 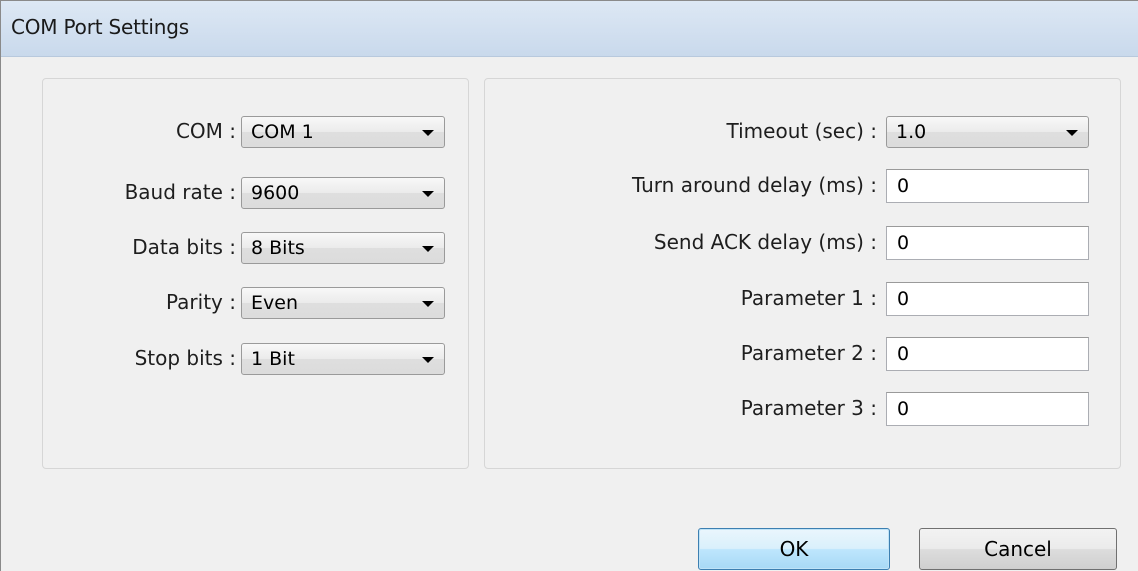 I want to click on send-ack-delay-row: Send ACK delay (ms) : 0, so click(x=802, y=243).